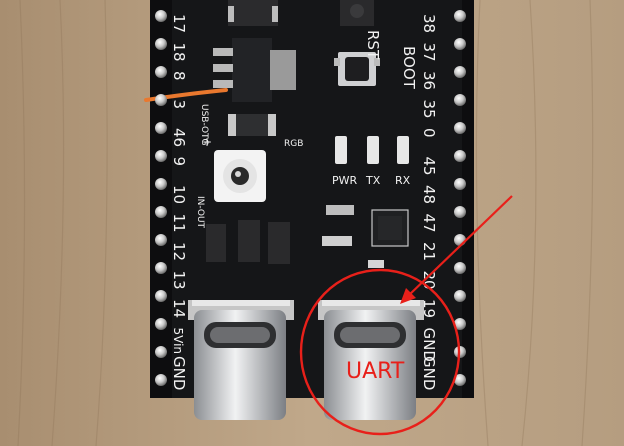  Describe the element at coordinates (200, 212) in the screenshot. I see `in-out-label: IN-OUT` at that location.